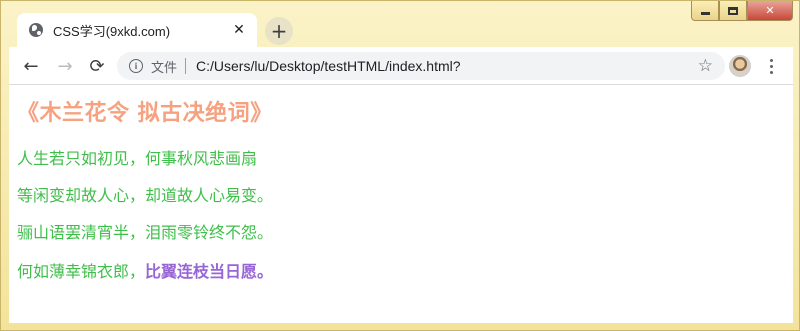 The height and width of the screenshot is (331, 800). I want to click on tab-title: CSS学习(9xkd.com), so click(112, 31).